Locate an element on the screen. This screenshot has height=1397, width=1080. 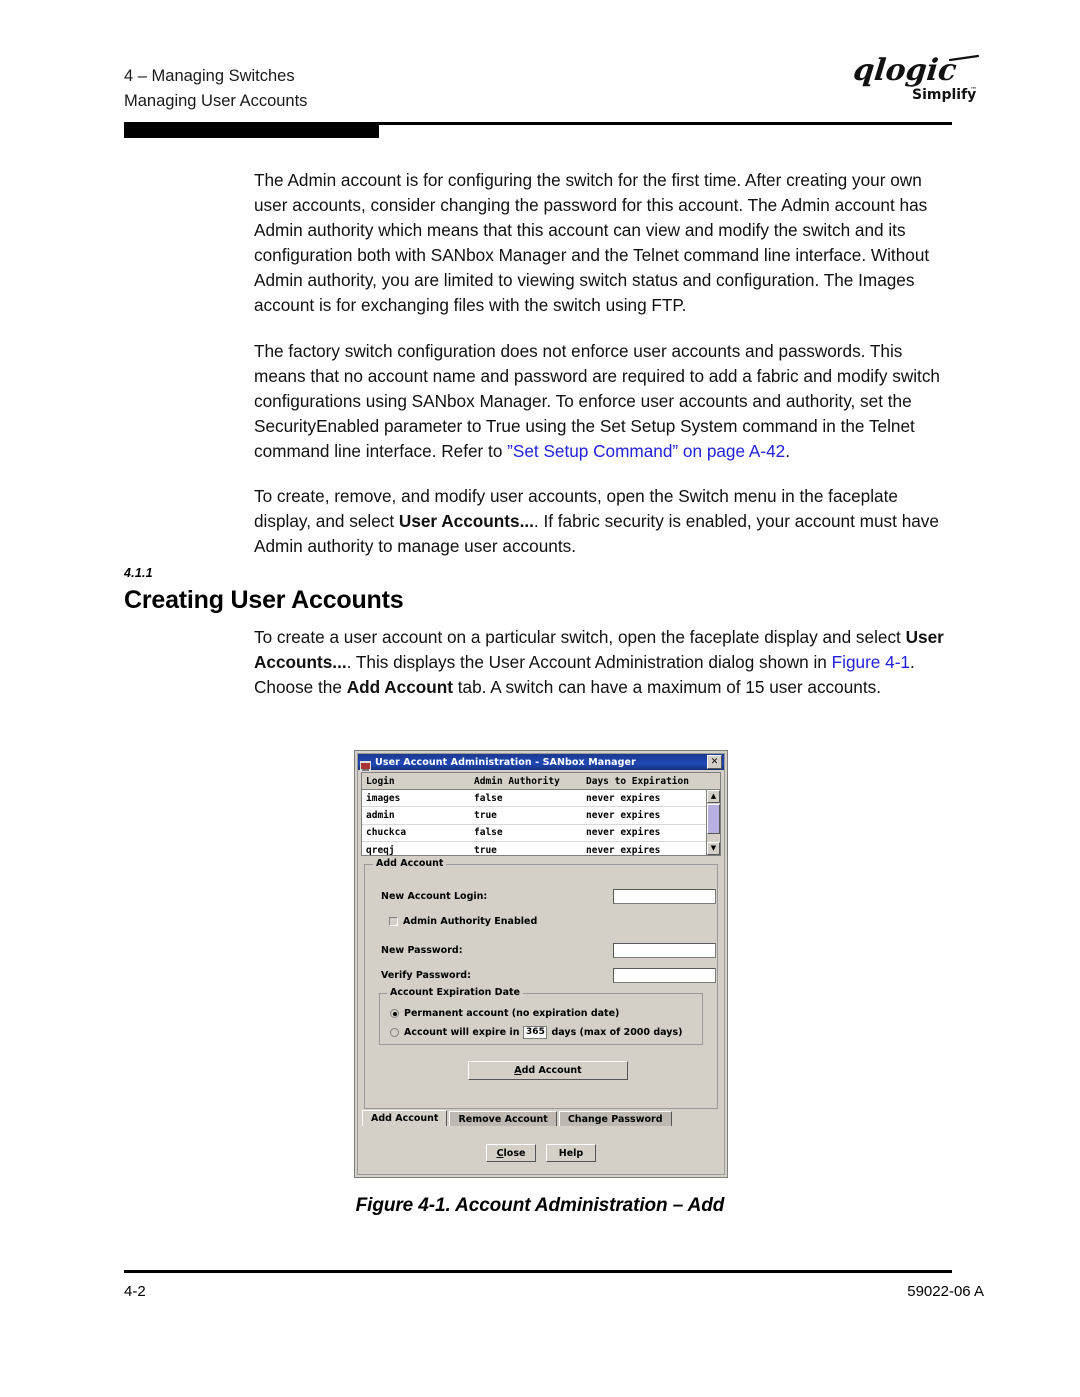
table-header-row: Login Admin Authority Days to Expiration is located at coordinates (541, 781).